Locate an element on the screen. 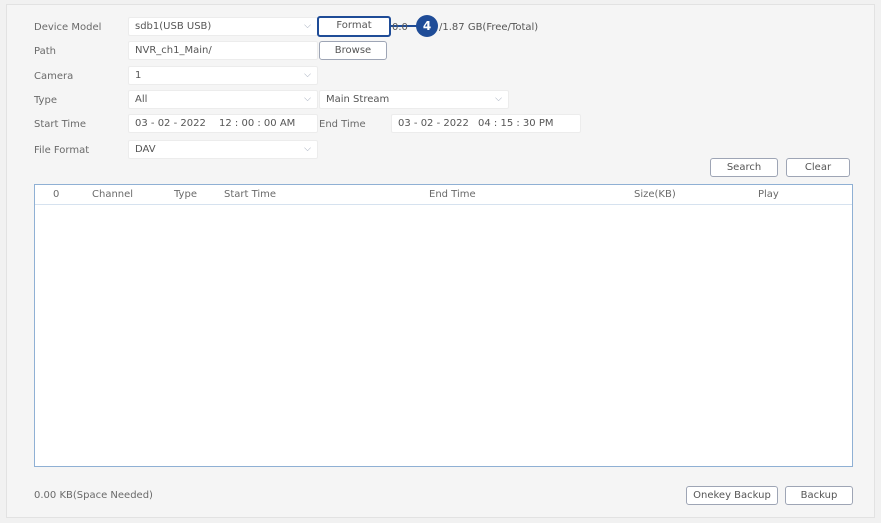 The height and width of the screenshot is (523, 881). file-format-value: DAV is located at coordinates (145, 149).